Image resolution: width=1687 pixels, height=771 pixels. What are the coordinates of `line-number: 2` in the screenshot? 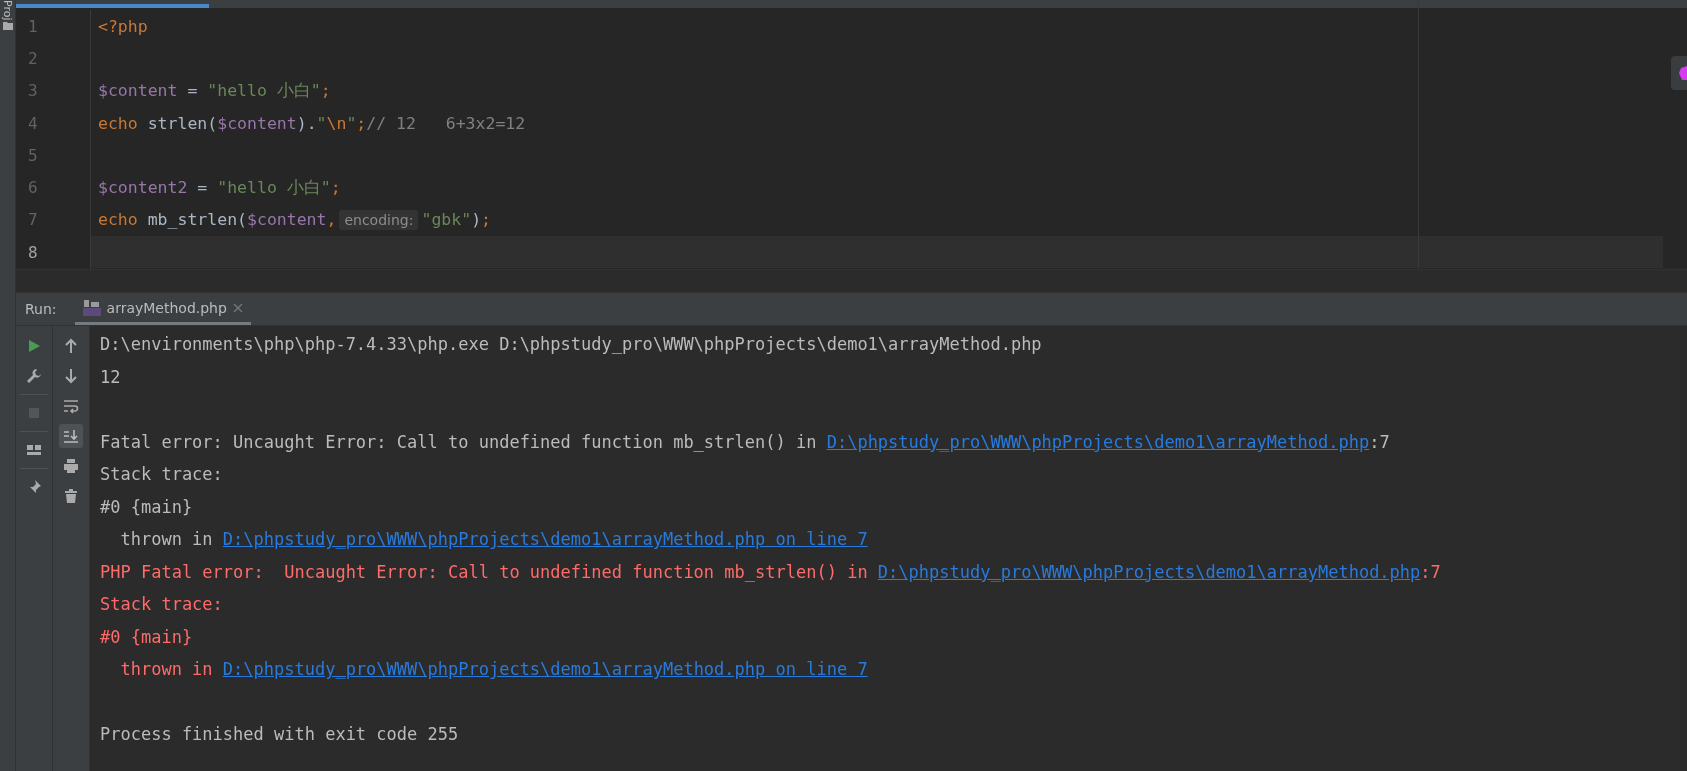 It's located at (33, 58).